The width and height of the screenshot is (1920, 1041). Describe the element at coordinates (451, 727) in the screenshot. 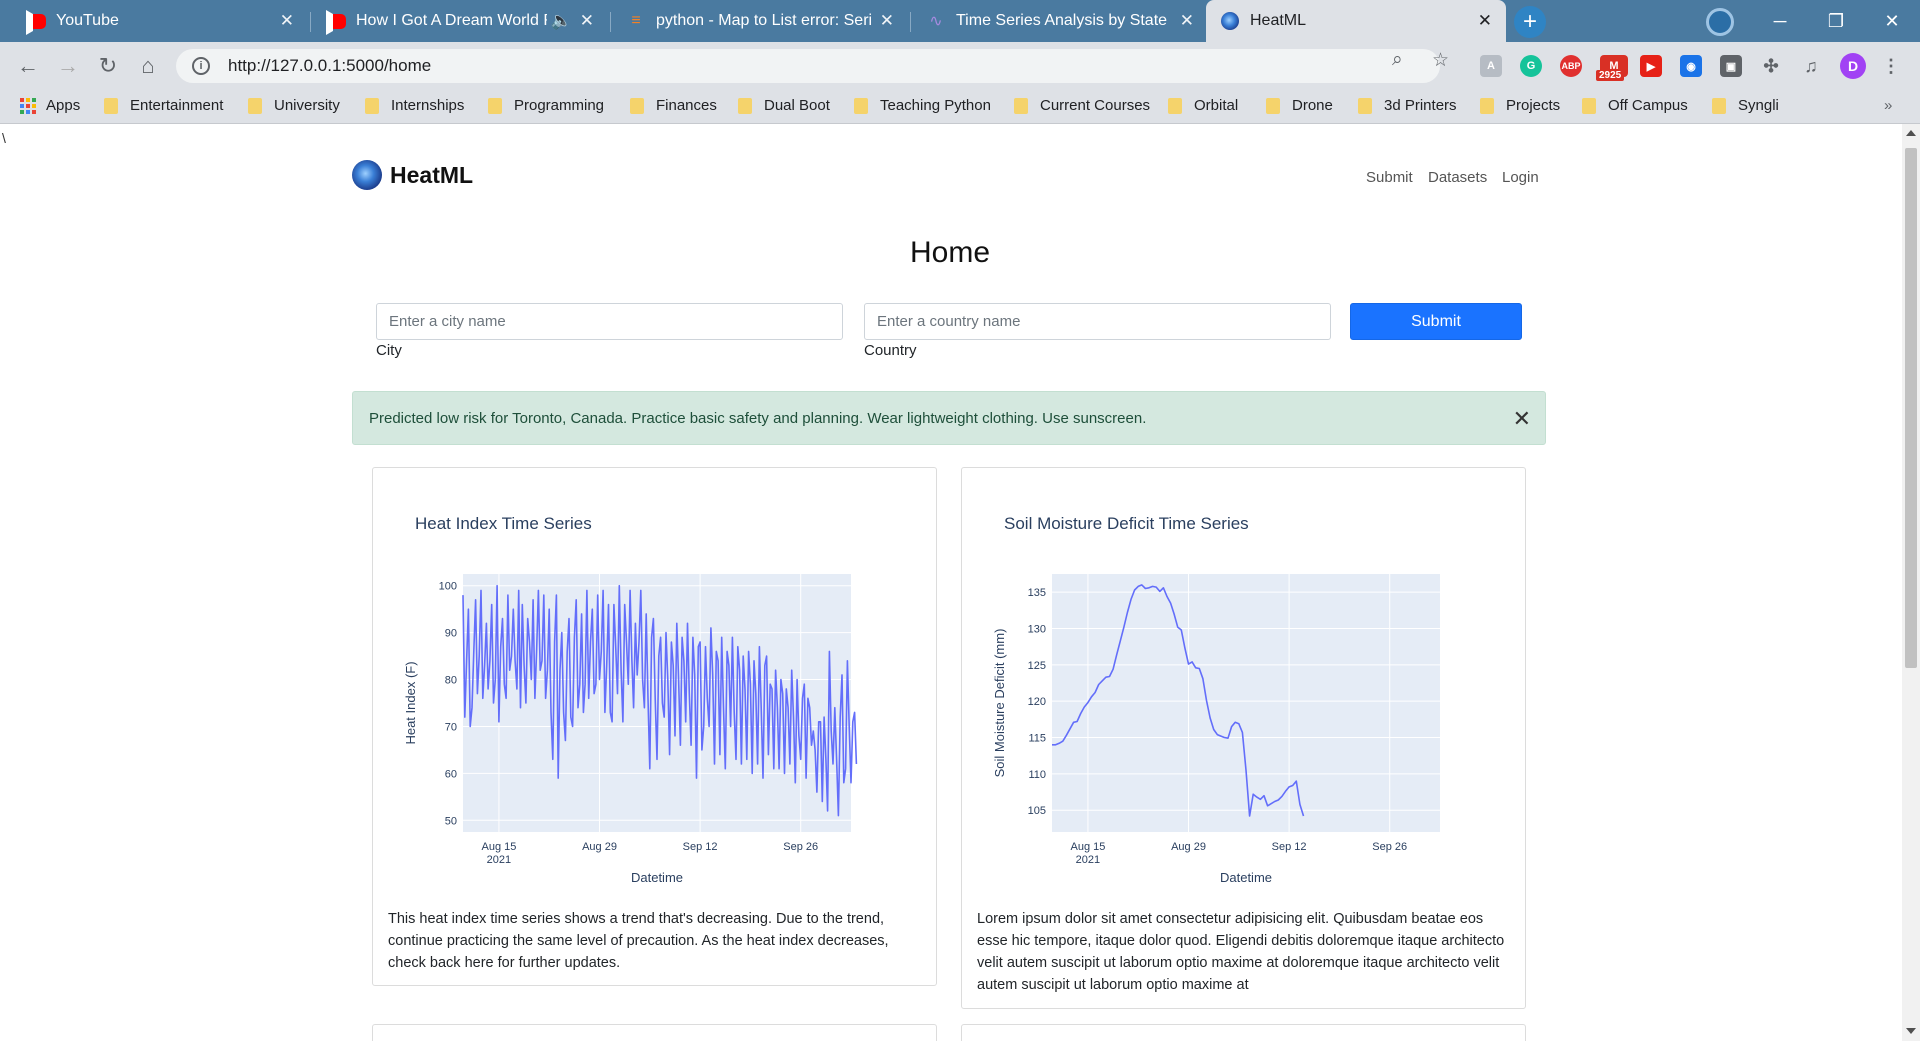

I see `y-tick-label: 70` at that location.